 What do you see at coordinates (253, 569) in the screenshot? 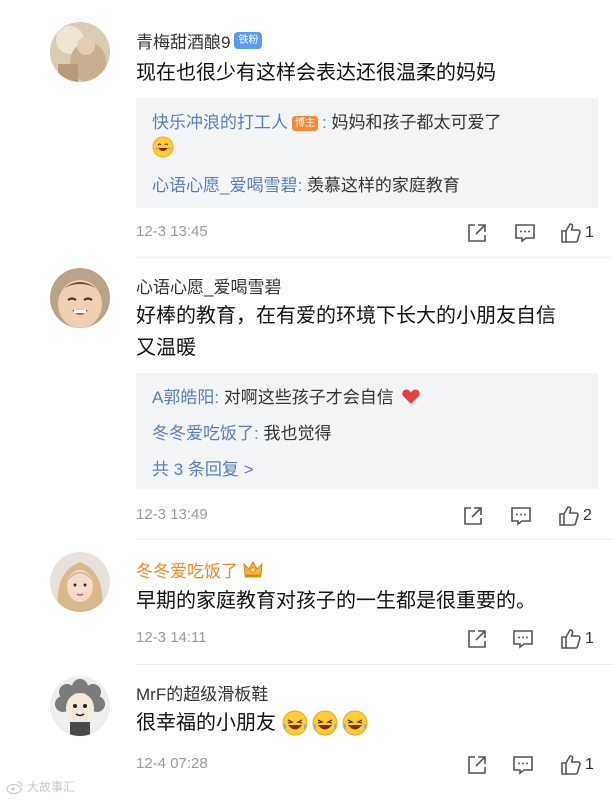
I see `crown-icon` at bounding box center [253, 569].